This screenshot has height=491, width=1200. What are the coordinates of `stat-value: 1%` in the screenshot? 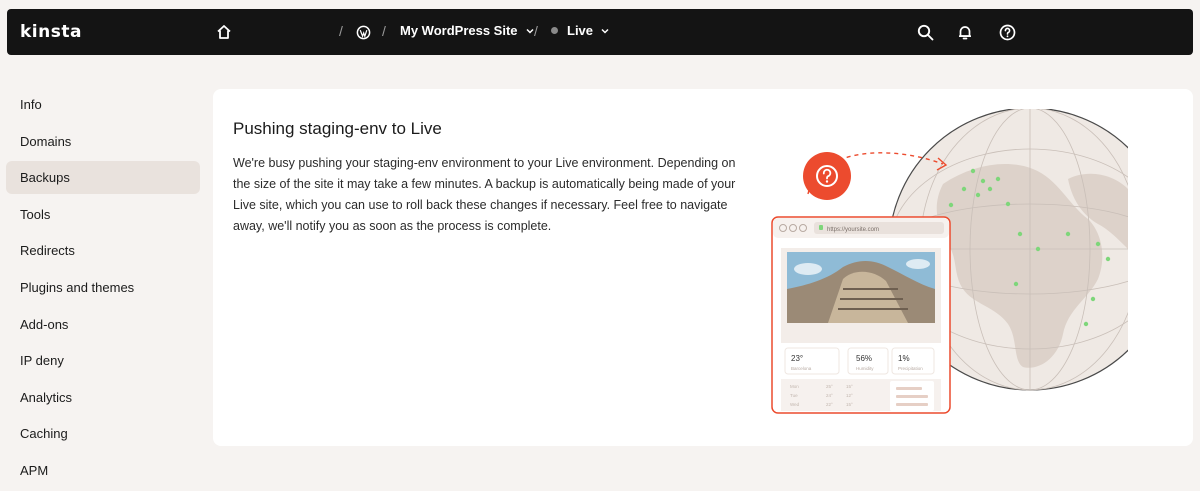 It's located at (904, 358).